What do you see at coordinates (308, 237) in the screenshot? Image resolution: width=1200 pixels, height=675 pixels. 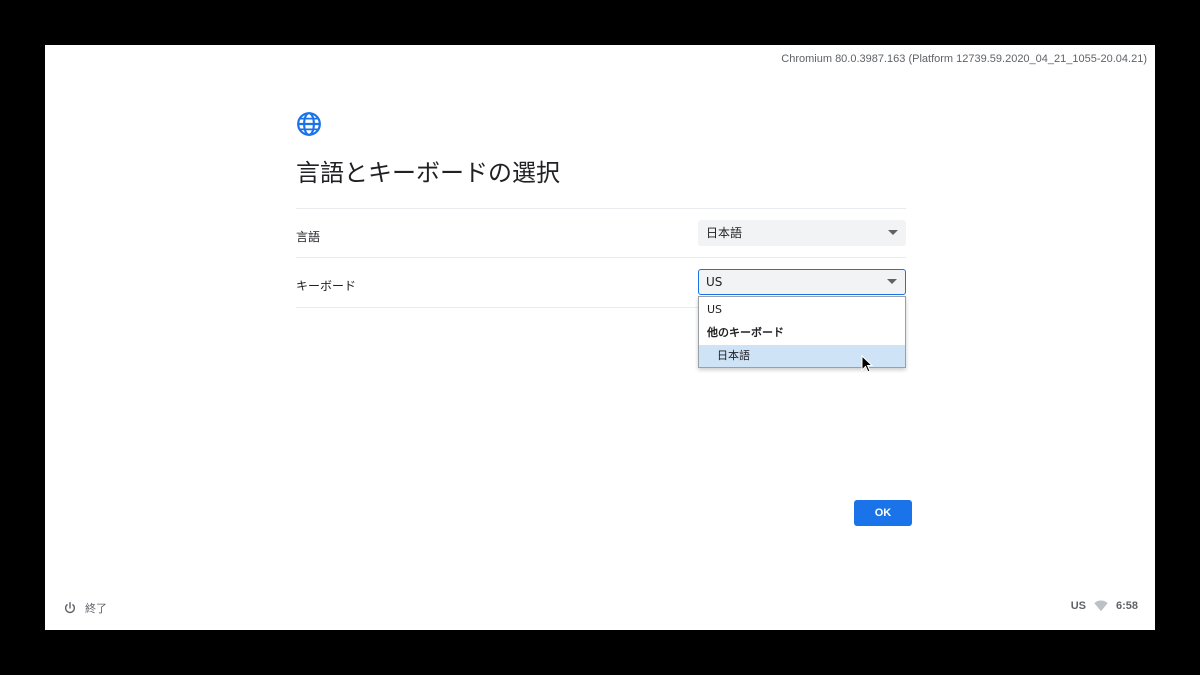 I see `language-label: 言語` at bounding box center [308, 237].